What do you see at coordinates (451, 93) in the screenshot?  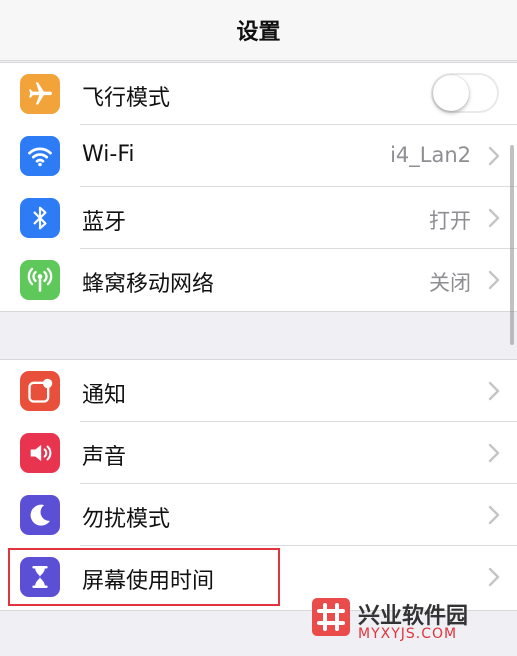 I see `toggle-knob` at bounding box center [451, 93].